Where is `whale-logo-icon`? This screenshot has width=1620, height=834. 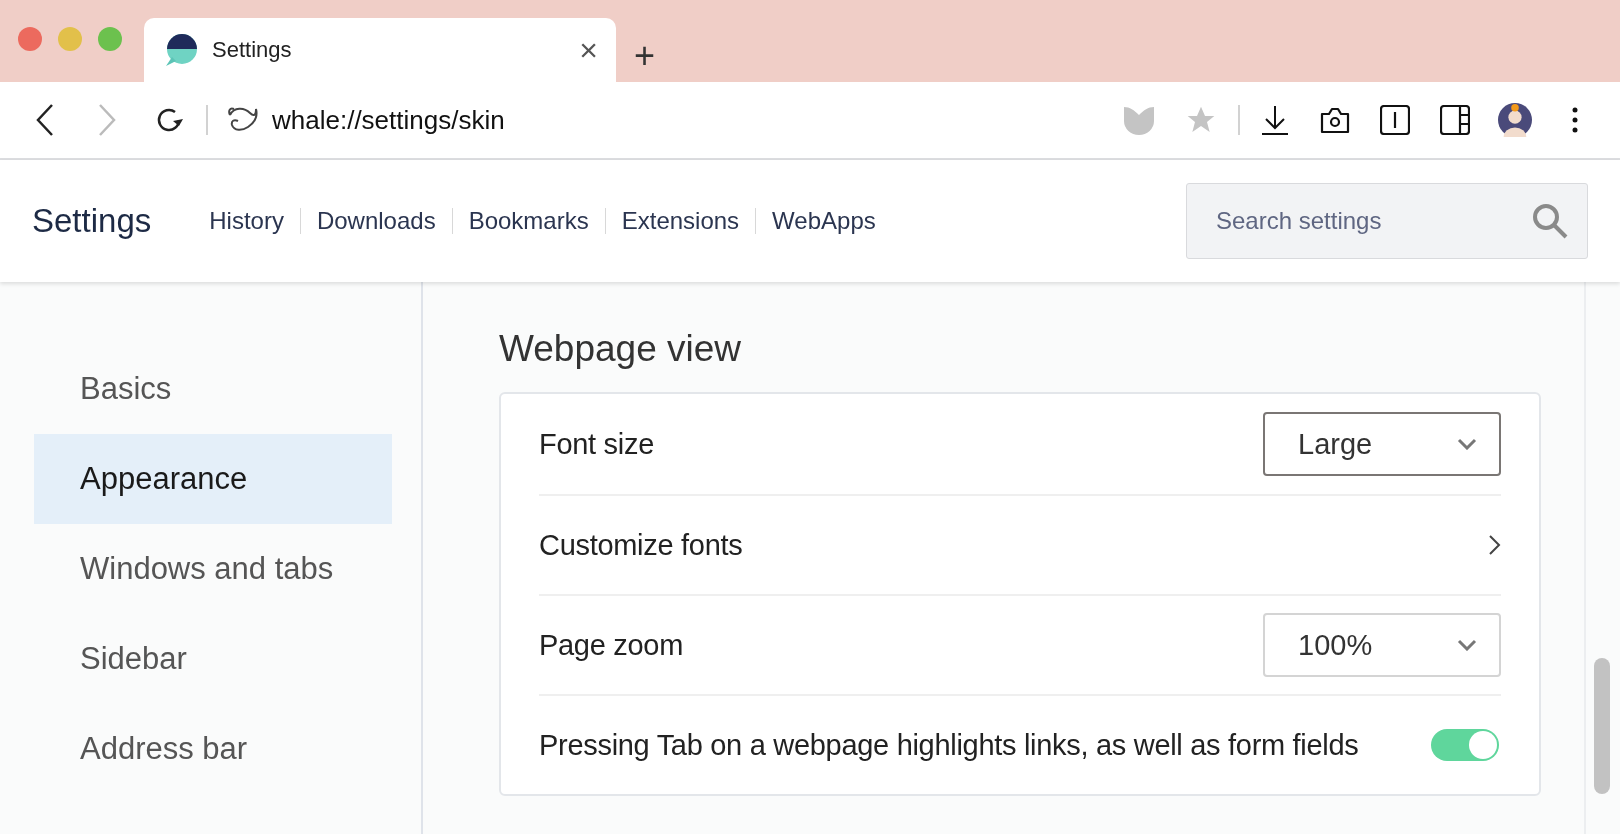 whale-logo-icon is located at coordinates (181, 50).